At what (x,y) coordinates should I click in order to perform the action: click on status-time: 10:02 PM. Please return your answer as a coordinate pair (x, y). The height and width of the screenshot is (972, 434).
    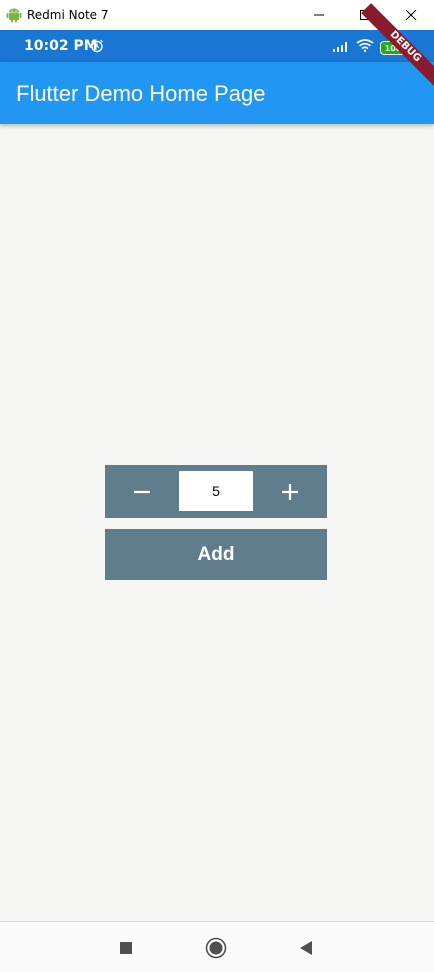
    Looking at the image, I should click on (61, 46).